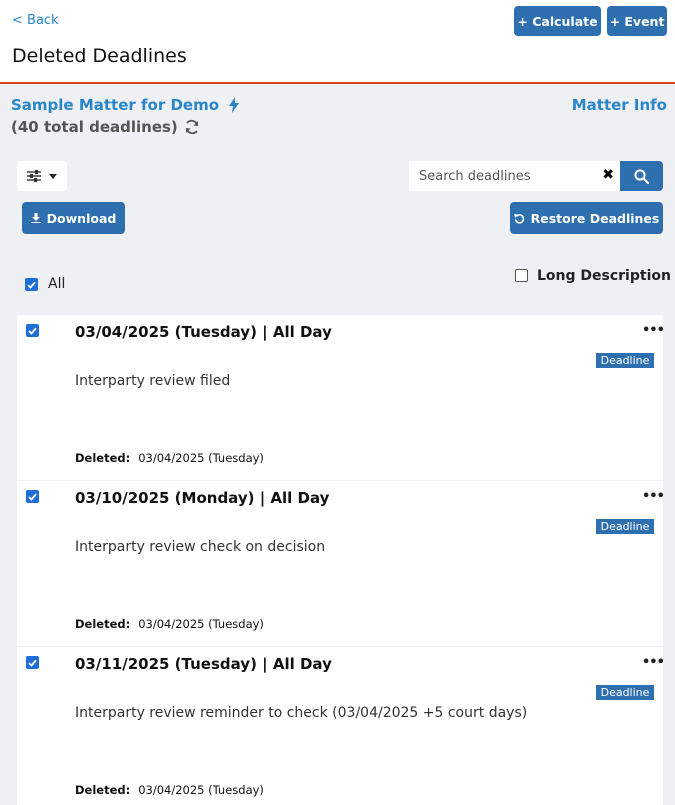 This screenshot has width=675, height=805. I want to click on search-input, so click(501, 176).